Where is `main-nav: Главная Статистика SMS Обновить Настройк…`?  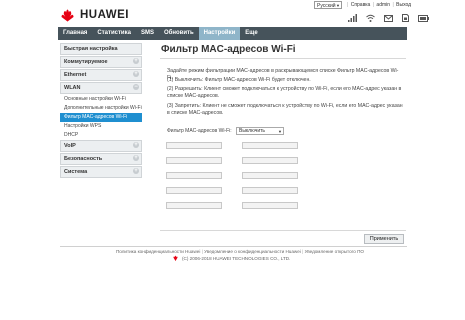 main-nav: Главная Статистика SMS Обновить Настройк… is located at coordinates (232, 33).